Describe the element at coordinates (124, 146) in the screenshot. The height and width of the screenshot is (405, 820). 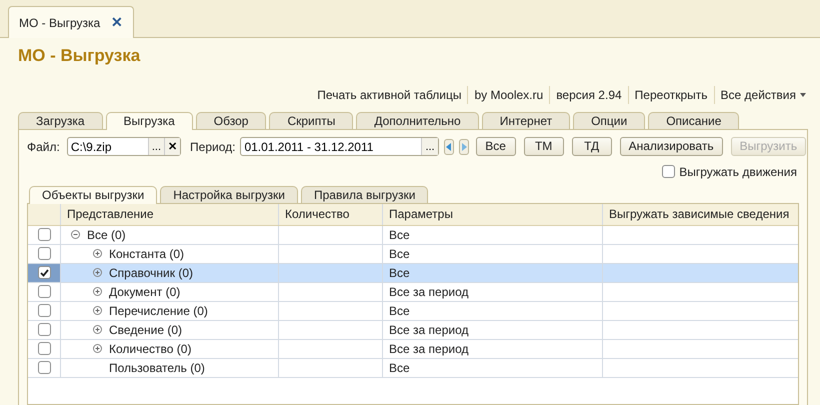
I see `file-field: C:\9.zip ... ✕` at that location.